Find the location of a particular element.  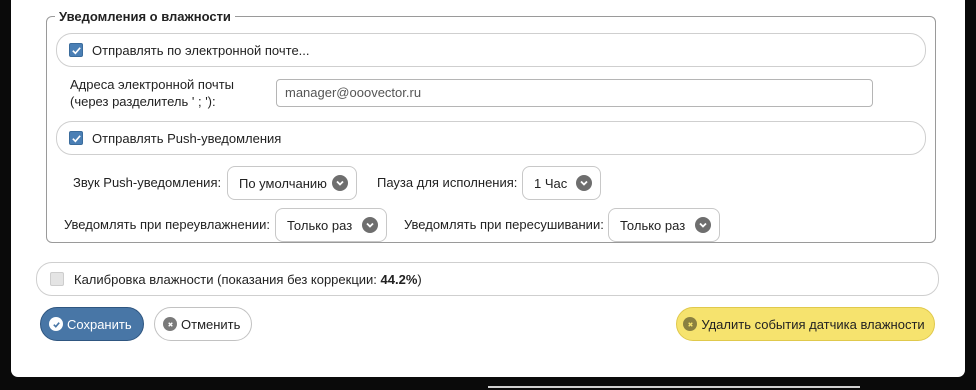

pause-select: 1 Час is located at coordinates (561, 183).